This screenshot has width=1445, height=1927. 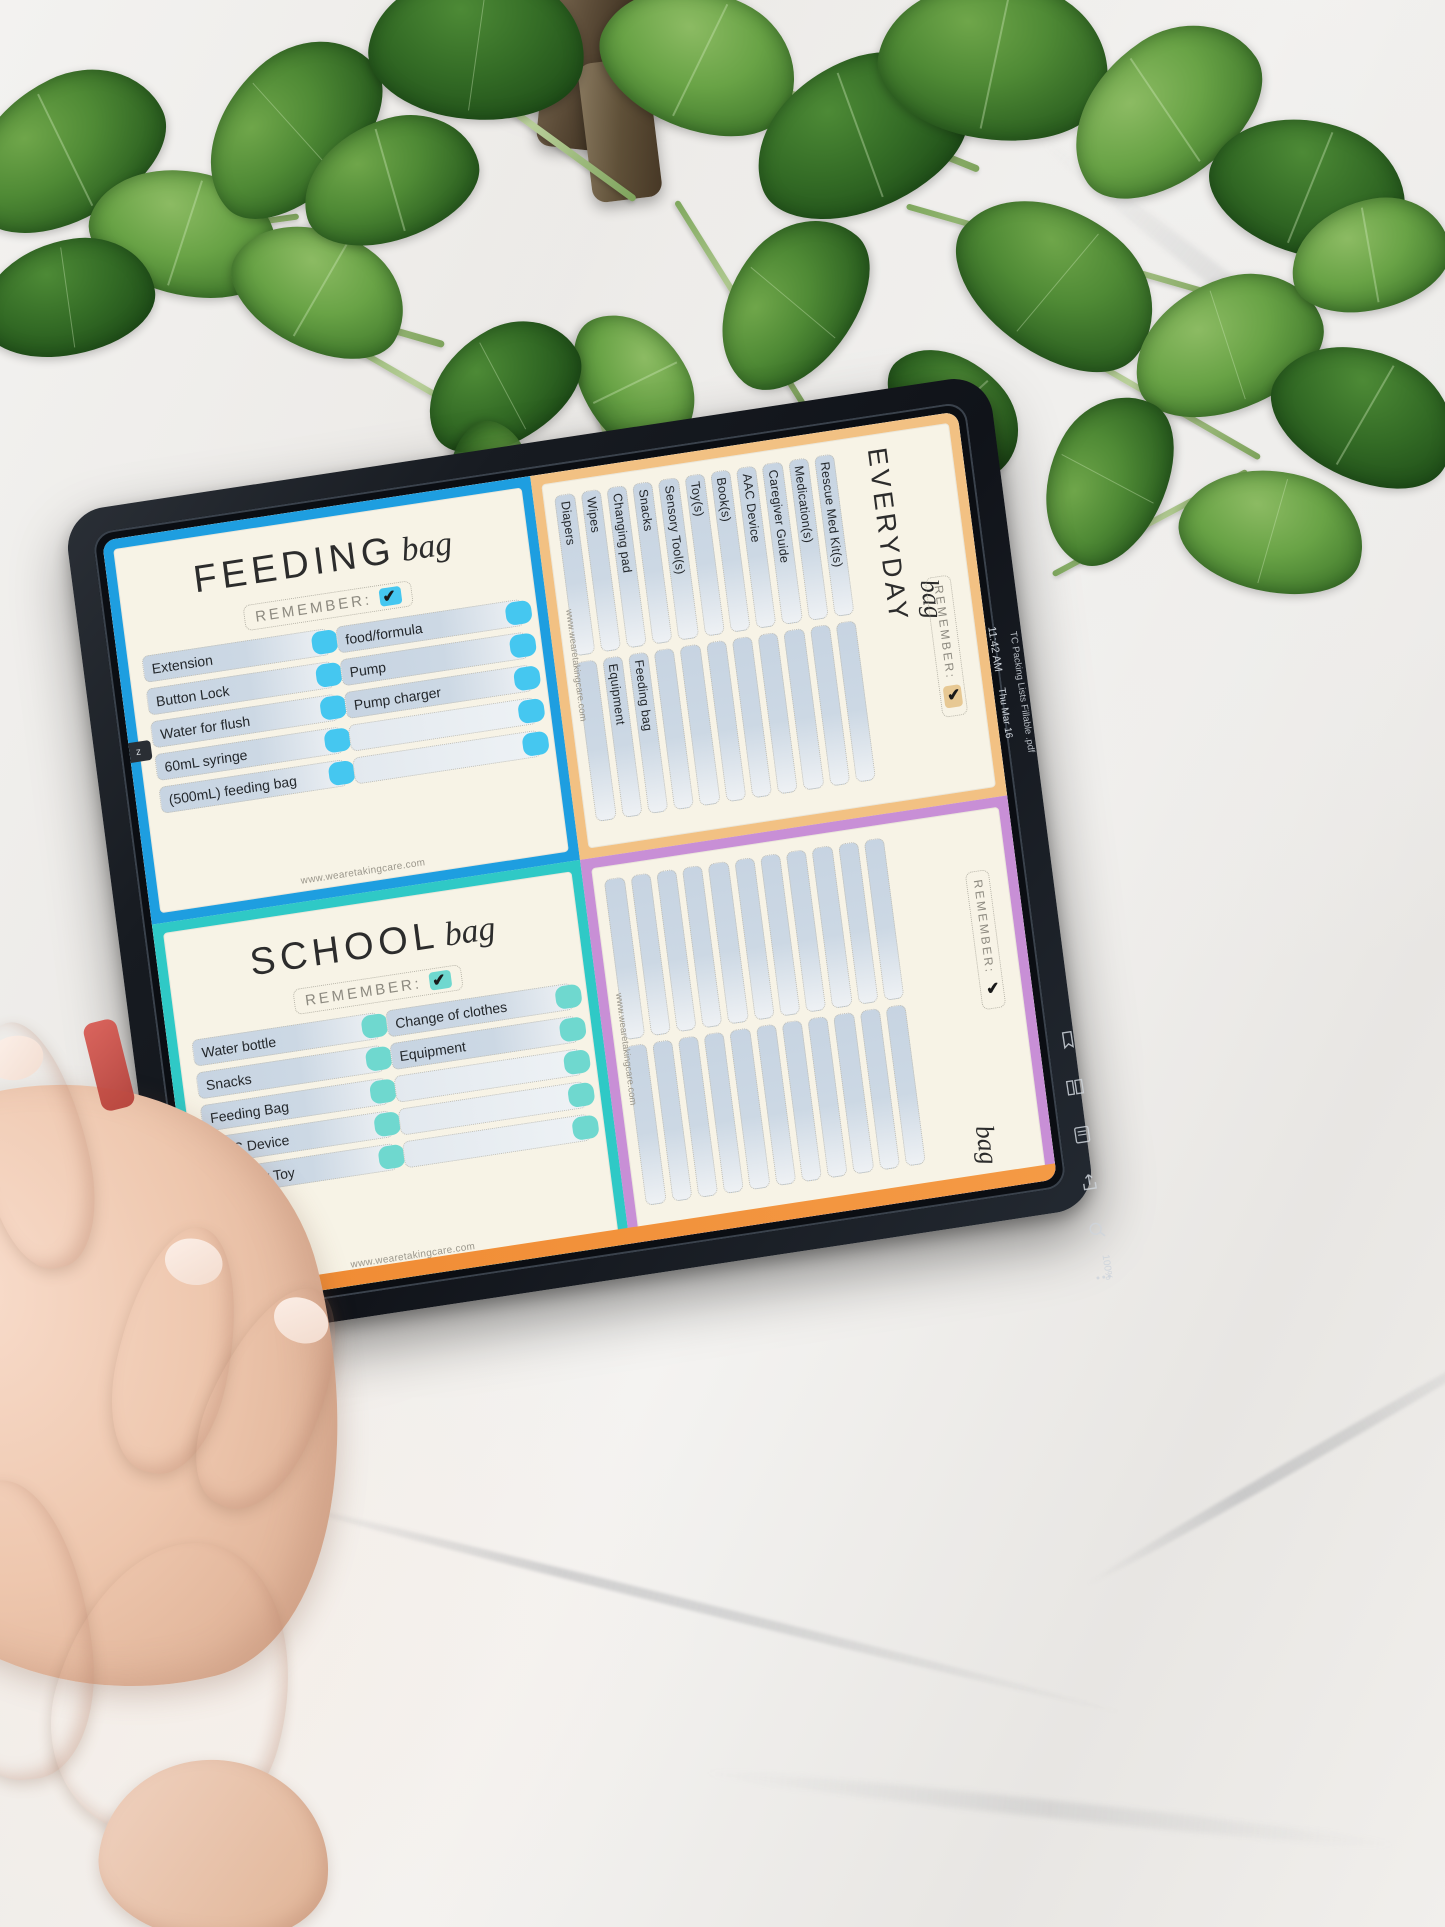 I want to click on item-label: Caregiver Guide, so click(x=778, y=516).